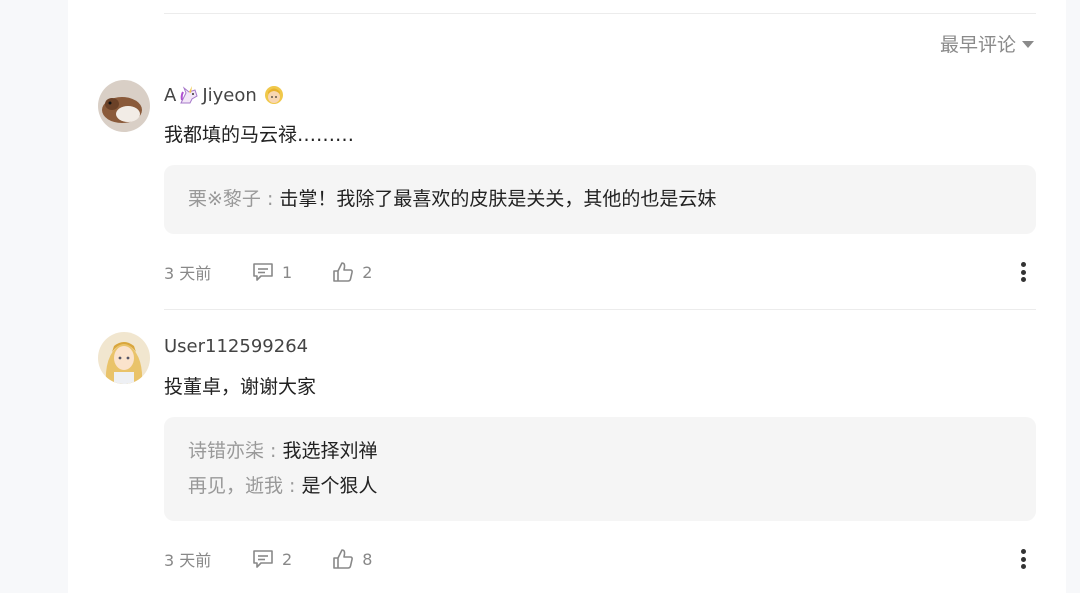 This screenshot has height=593, width=1080. I want to click on sort-dropdown: 最早评论, so click(987, 43).